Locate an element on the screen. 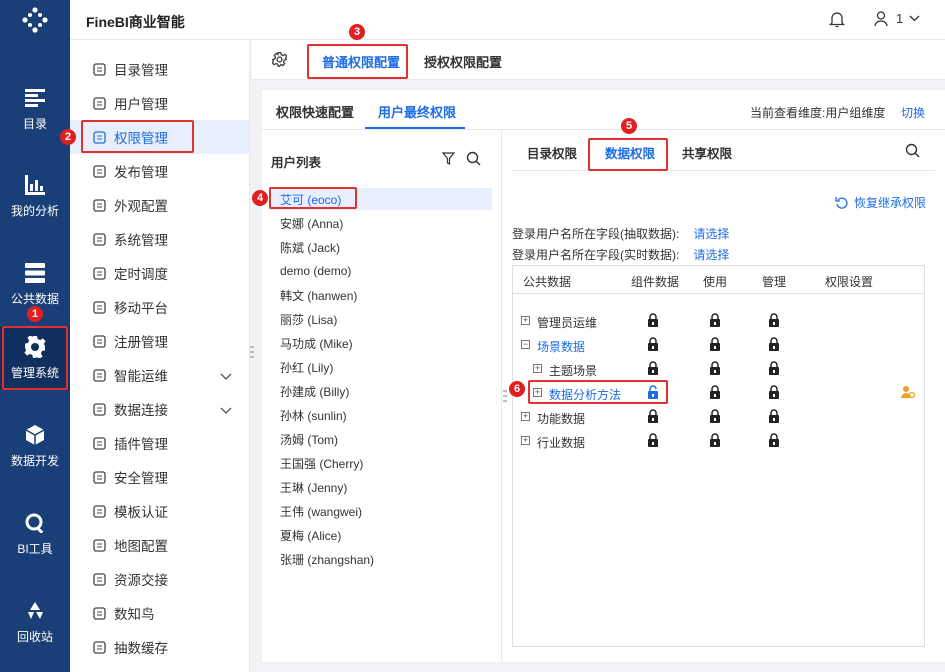  menu-item-resource: 资源交接 is located at coordinates (160, 579).